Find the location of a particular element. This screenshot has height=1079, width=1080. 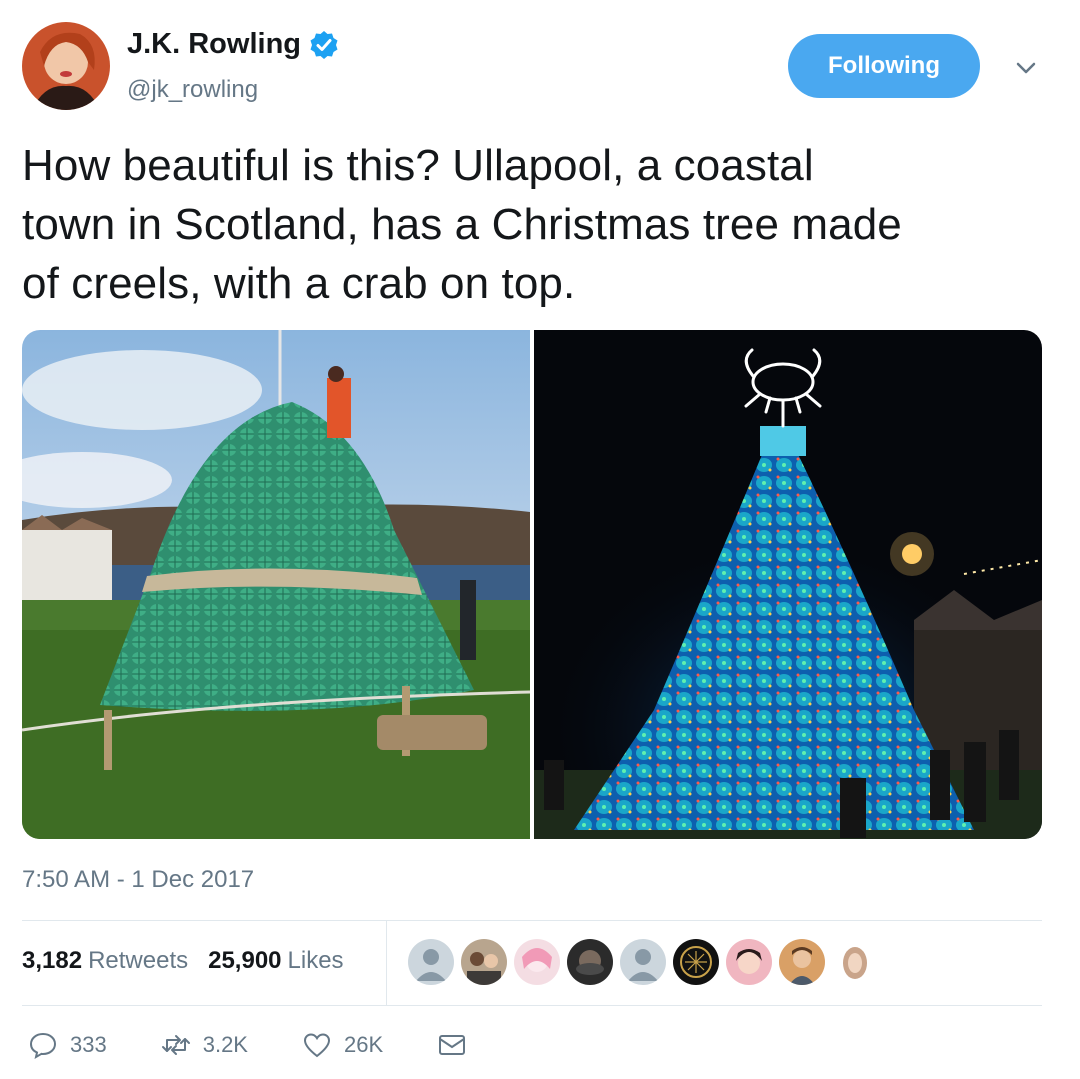

like-count: 26K is located at coordinates (363, 1044).